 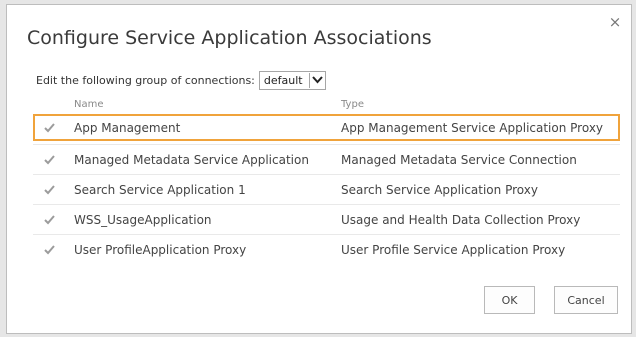 I want to click on row-type: Managed Metadata Service Connection, so click(x=459, y=159).